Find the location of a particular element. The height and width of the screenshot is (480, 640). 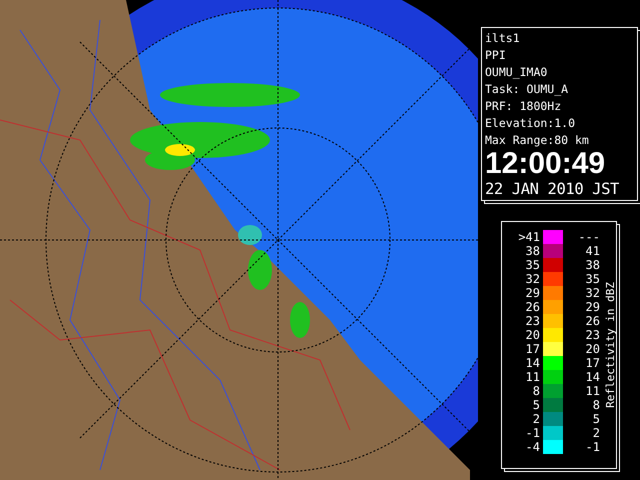

info-text: Max Range:80 km is located at coordinates (537, 140).